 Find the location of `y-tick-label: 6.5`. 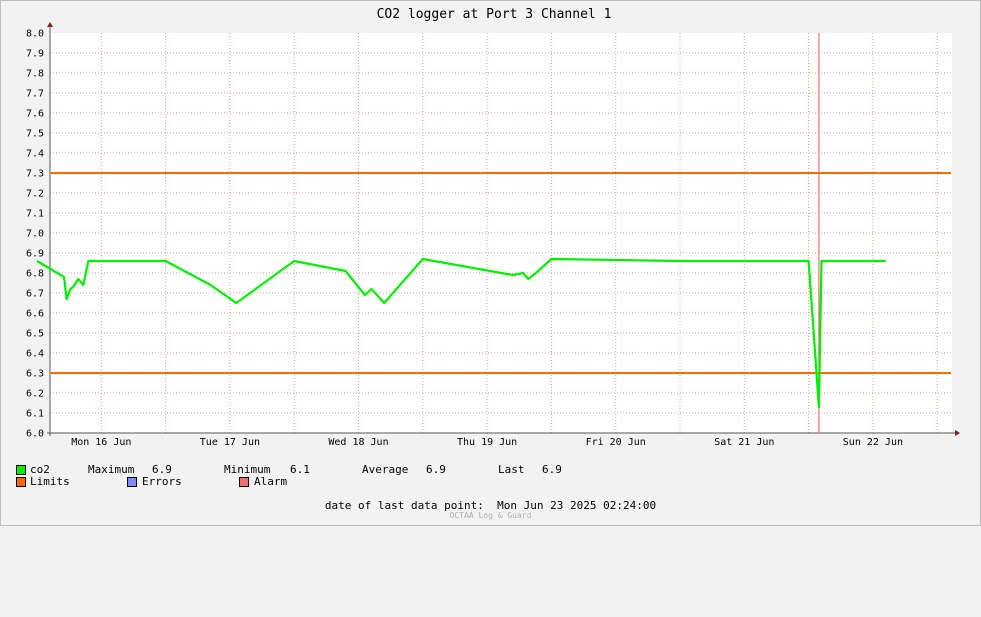

y-tick-label: 6.5 is located at coordinates (35, 334).